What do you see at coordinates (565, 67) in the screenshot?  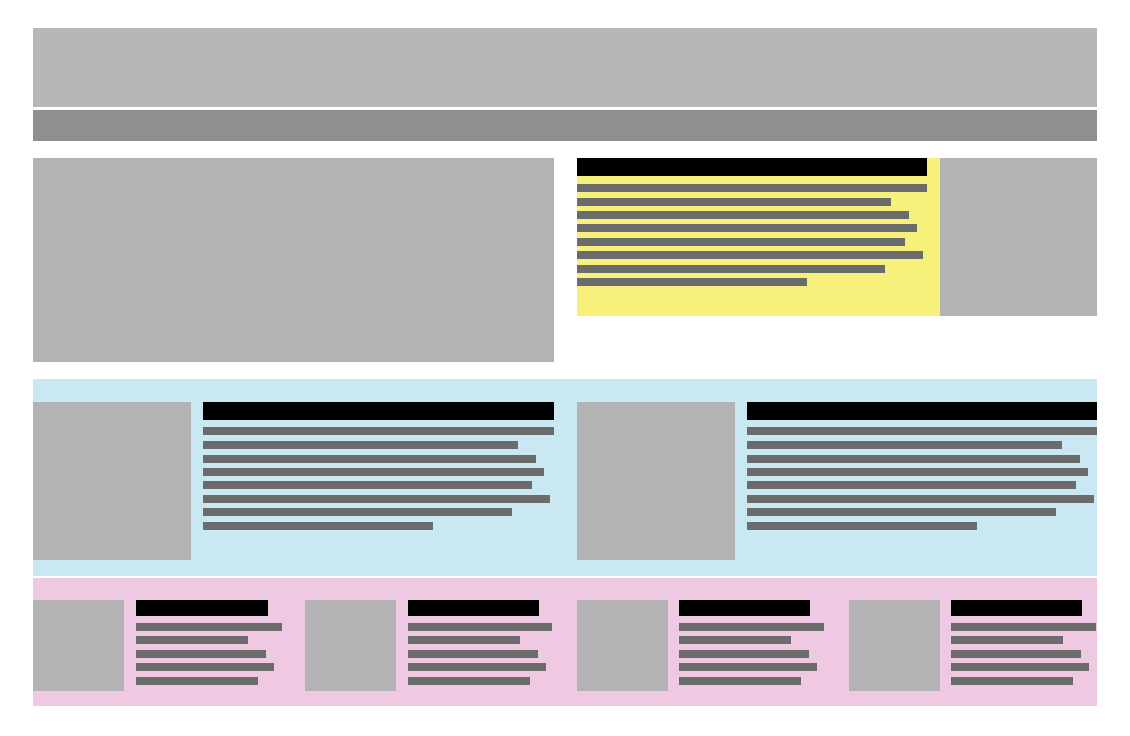 I see `header-block` at bounding box center [565, 67].